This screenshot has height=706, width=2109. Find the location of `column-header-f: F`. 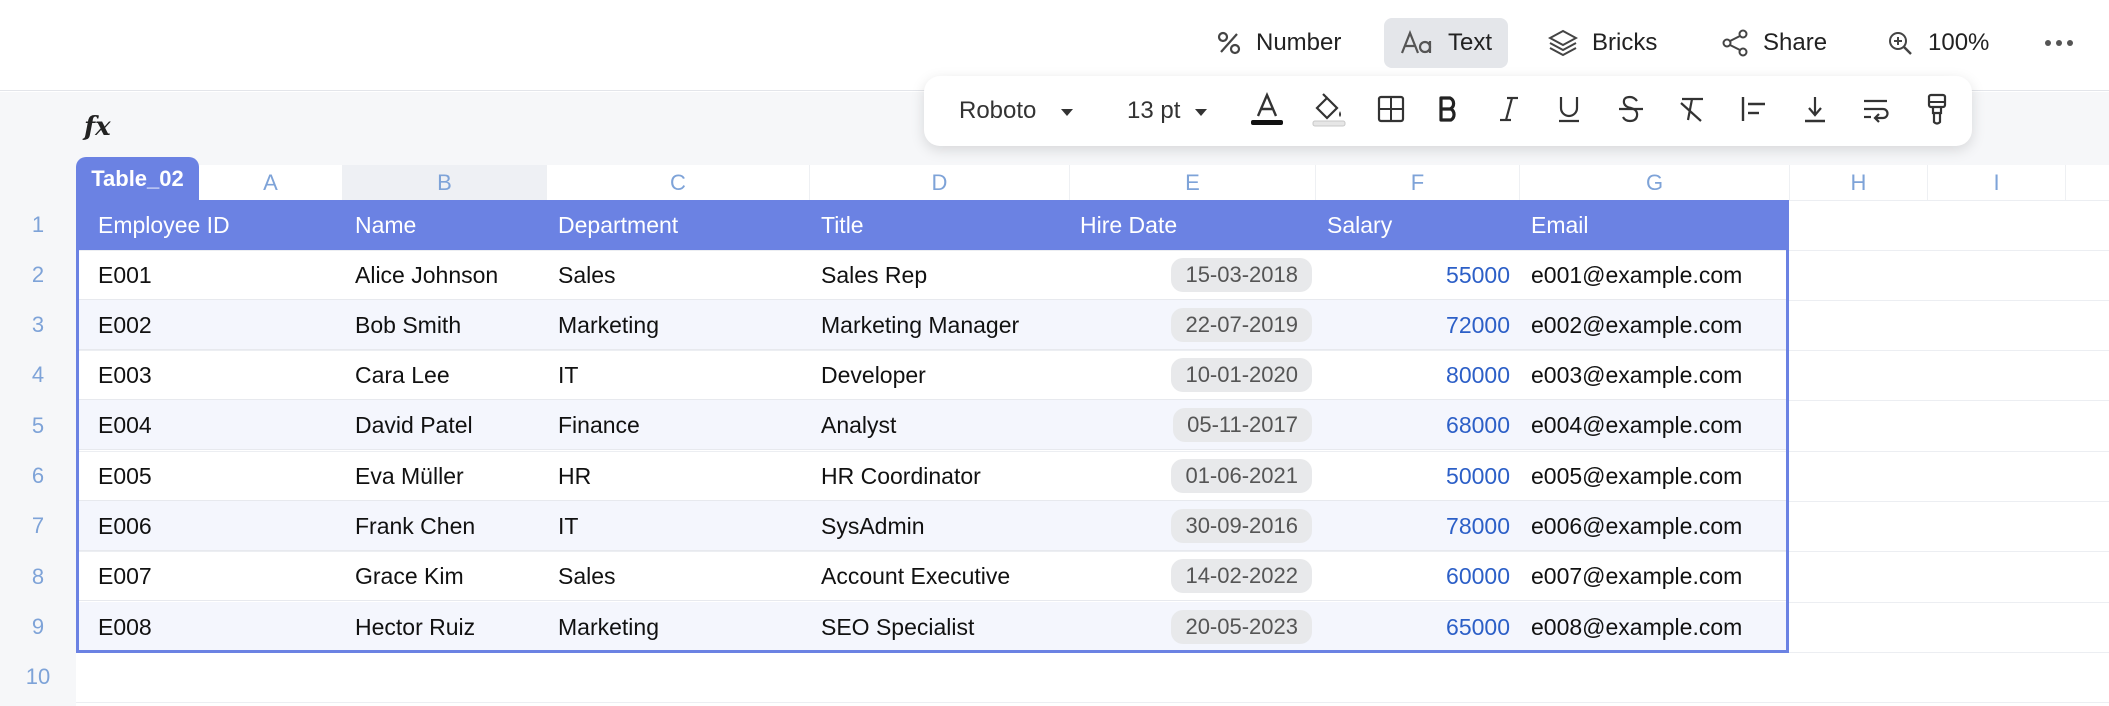

column-header-f: F is located at coordinates (1418, 182).